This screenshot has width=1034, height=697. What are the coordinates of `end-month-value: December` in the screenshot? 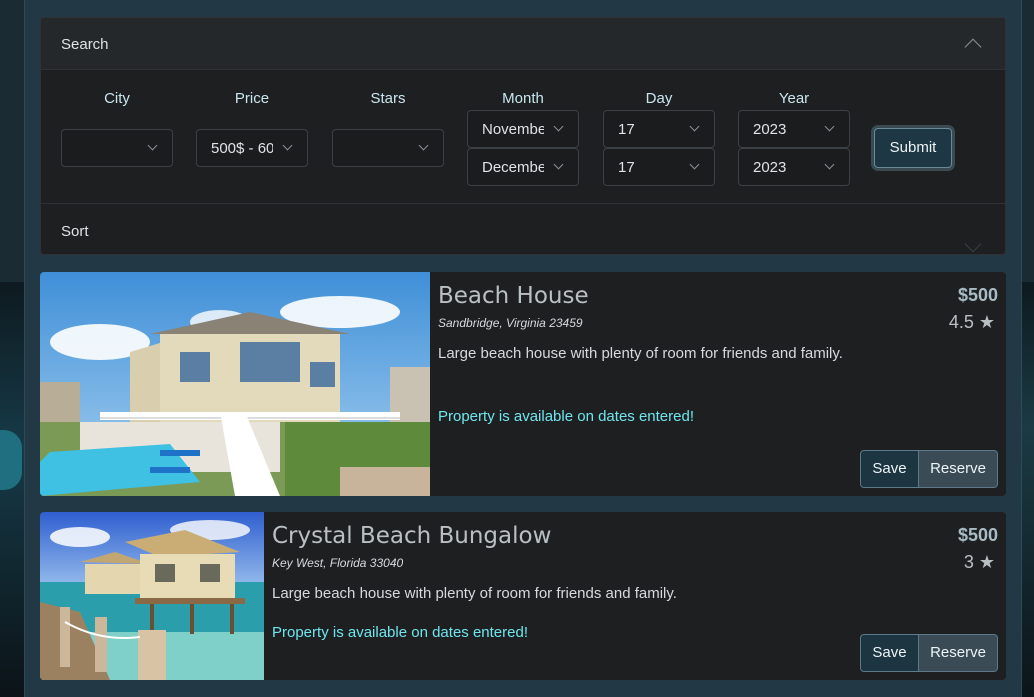 It's located at (513, 167).